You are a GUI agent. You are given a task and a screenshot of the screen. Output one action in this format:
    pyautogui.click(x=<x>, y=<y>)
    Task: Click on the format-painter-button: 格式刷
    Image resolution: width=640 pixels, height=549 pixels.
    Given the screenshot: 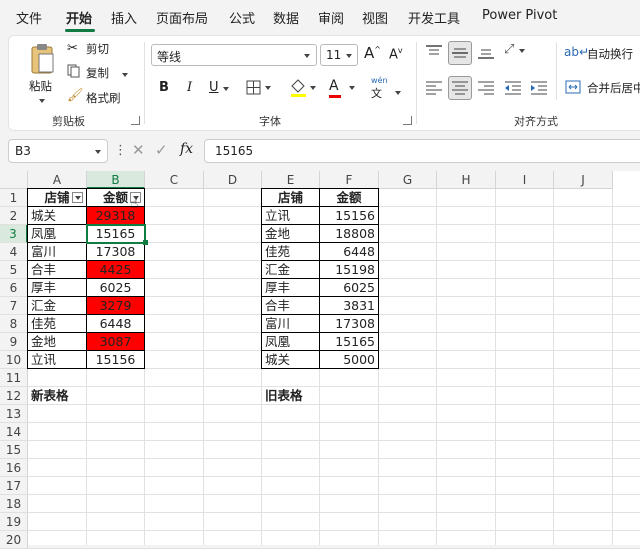 What is the action you would take?
    pyautogui.click(x=103, y=98)
    